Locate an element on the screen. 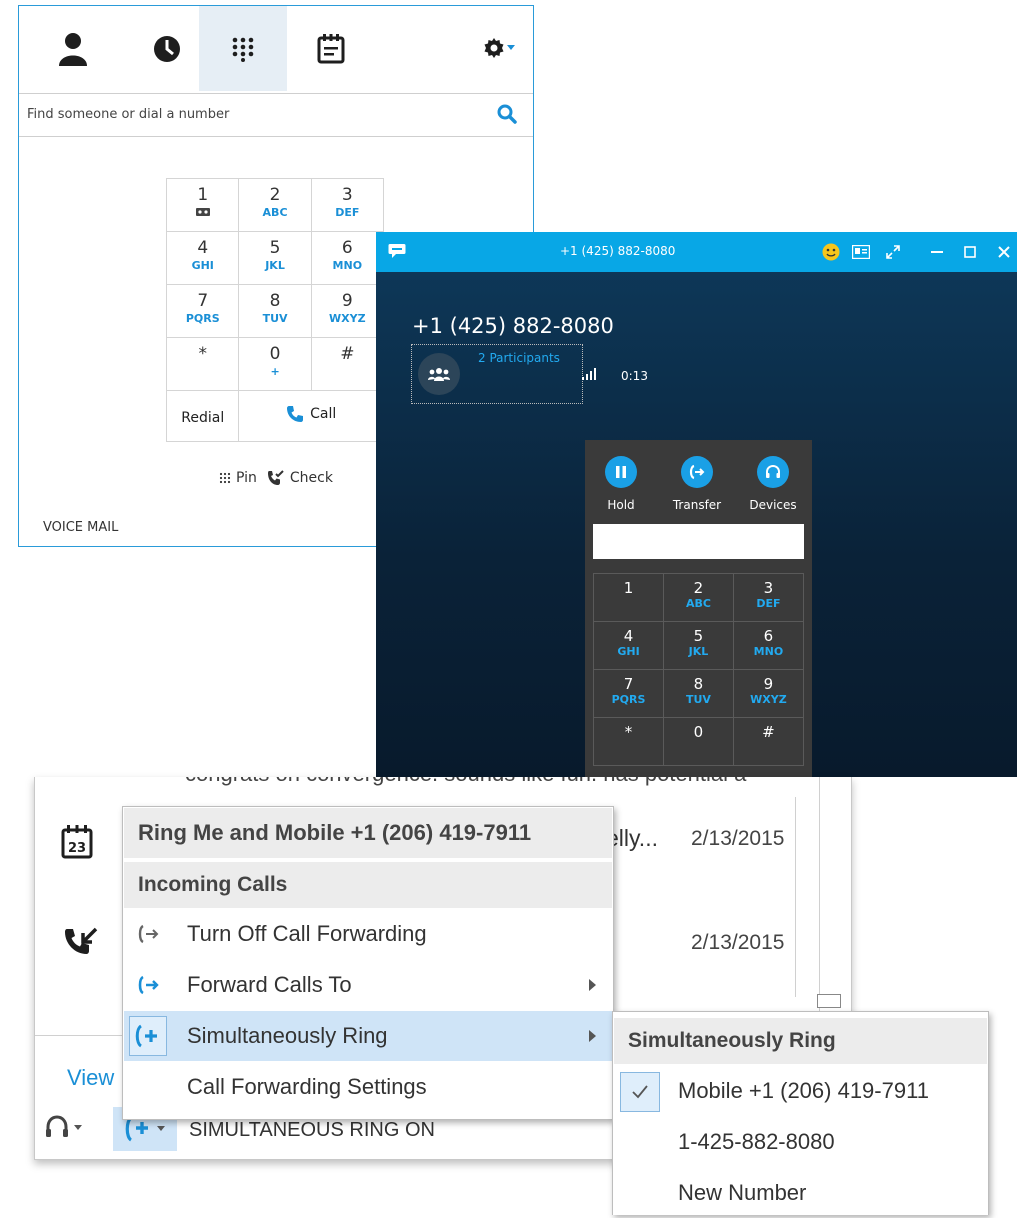 This screenshot has height=1218, width=1017. call-key-8: 8 TUV is located at coordinates (698, 693).